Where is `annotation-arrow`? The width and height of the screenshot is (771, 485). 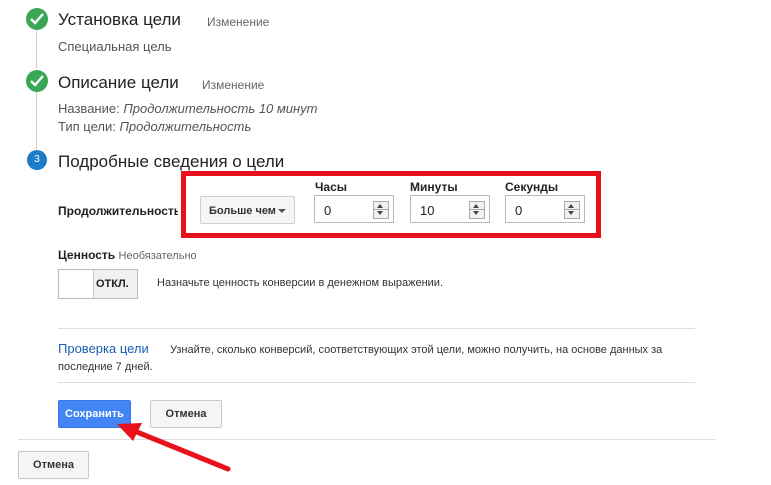 annotation-arrow is located at coordinates (174, 447).